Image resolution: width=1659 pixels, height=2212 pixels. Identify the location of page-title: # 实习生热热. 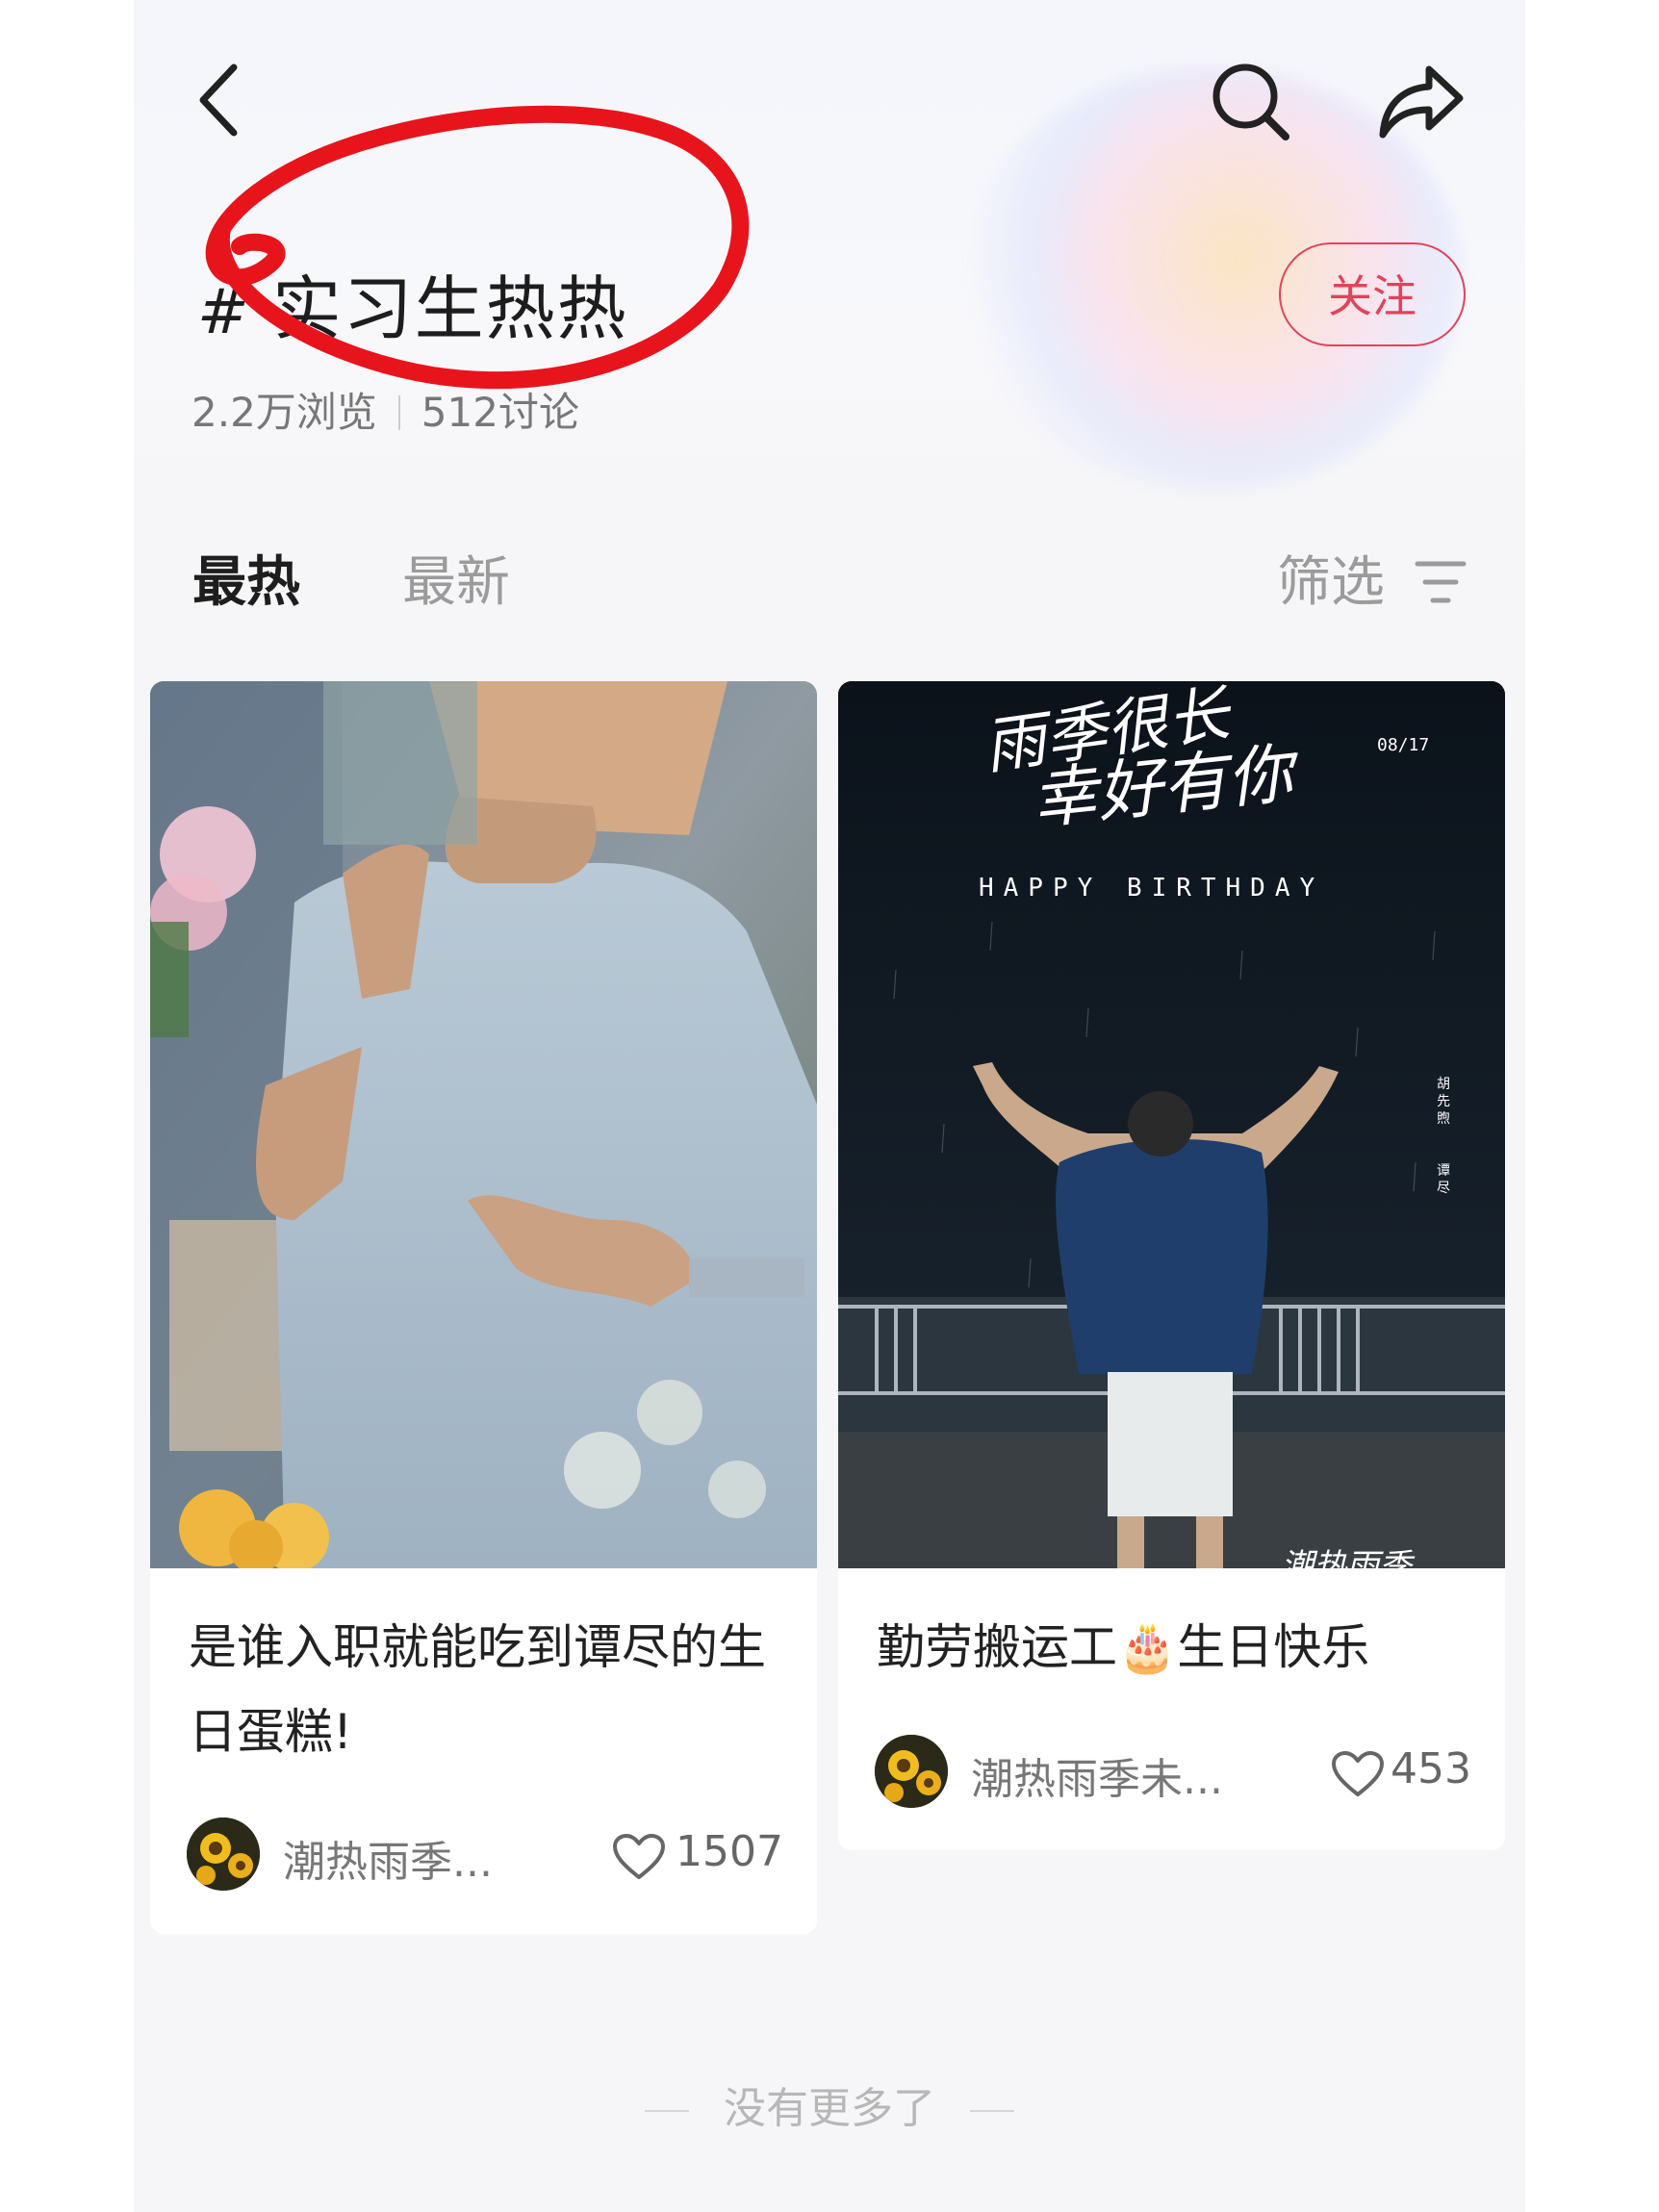
(412, 302).